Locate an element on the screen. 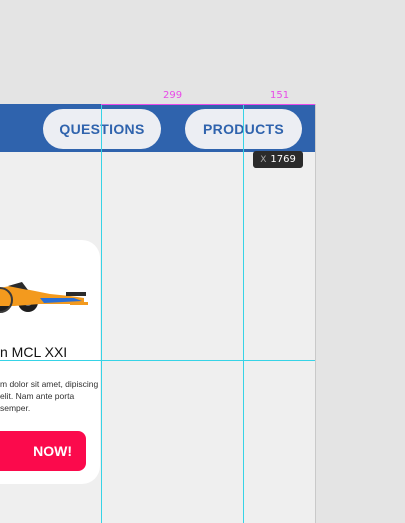  buy-now-button: NOW! is located at coordinates (43, 451).